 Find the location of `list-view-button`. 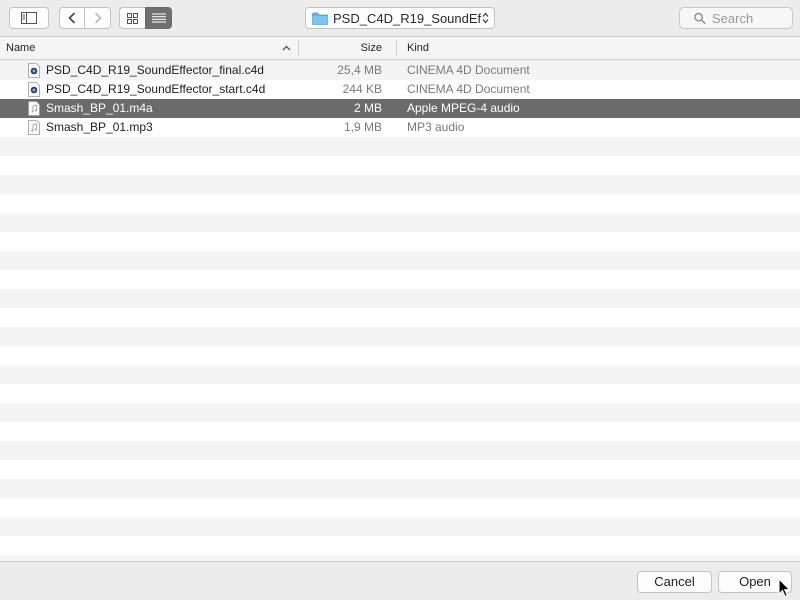

list-view-button is located at coordinates (158, 18).